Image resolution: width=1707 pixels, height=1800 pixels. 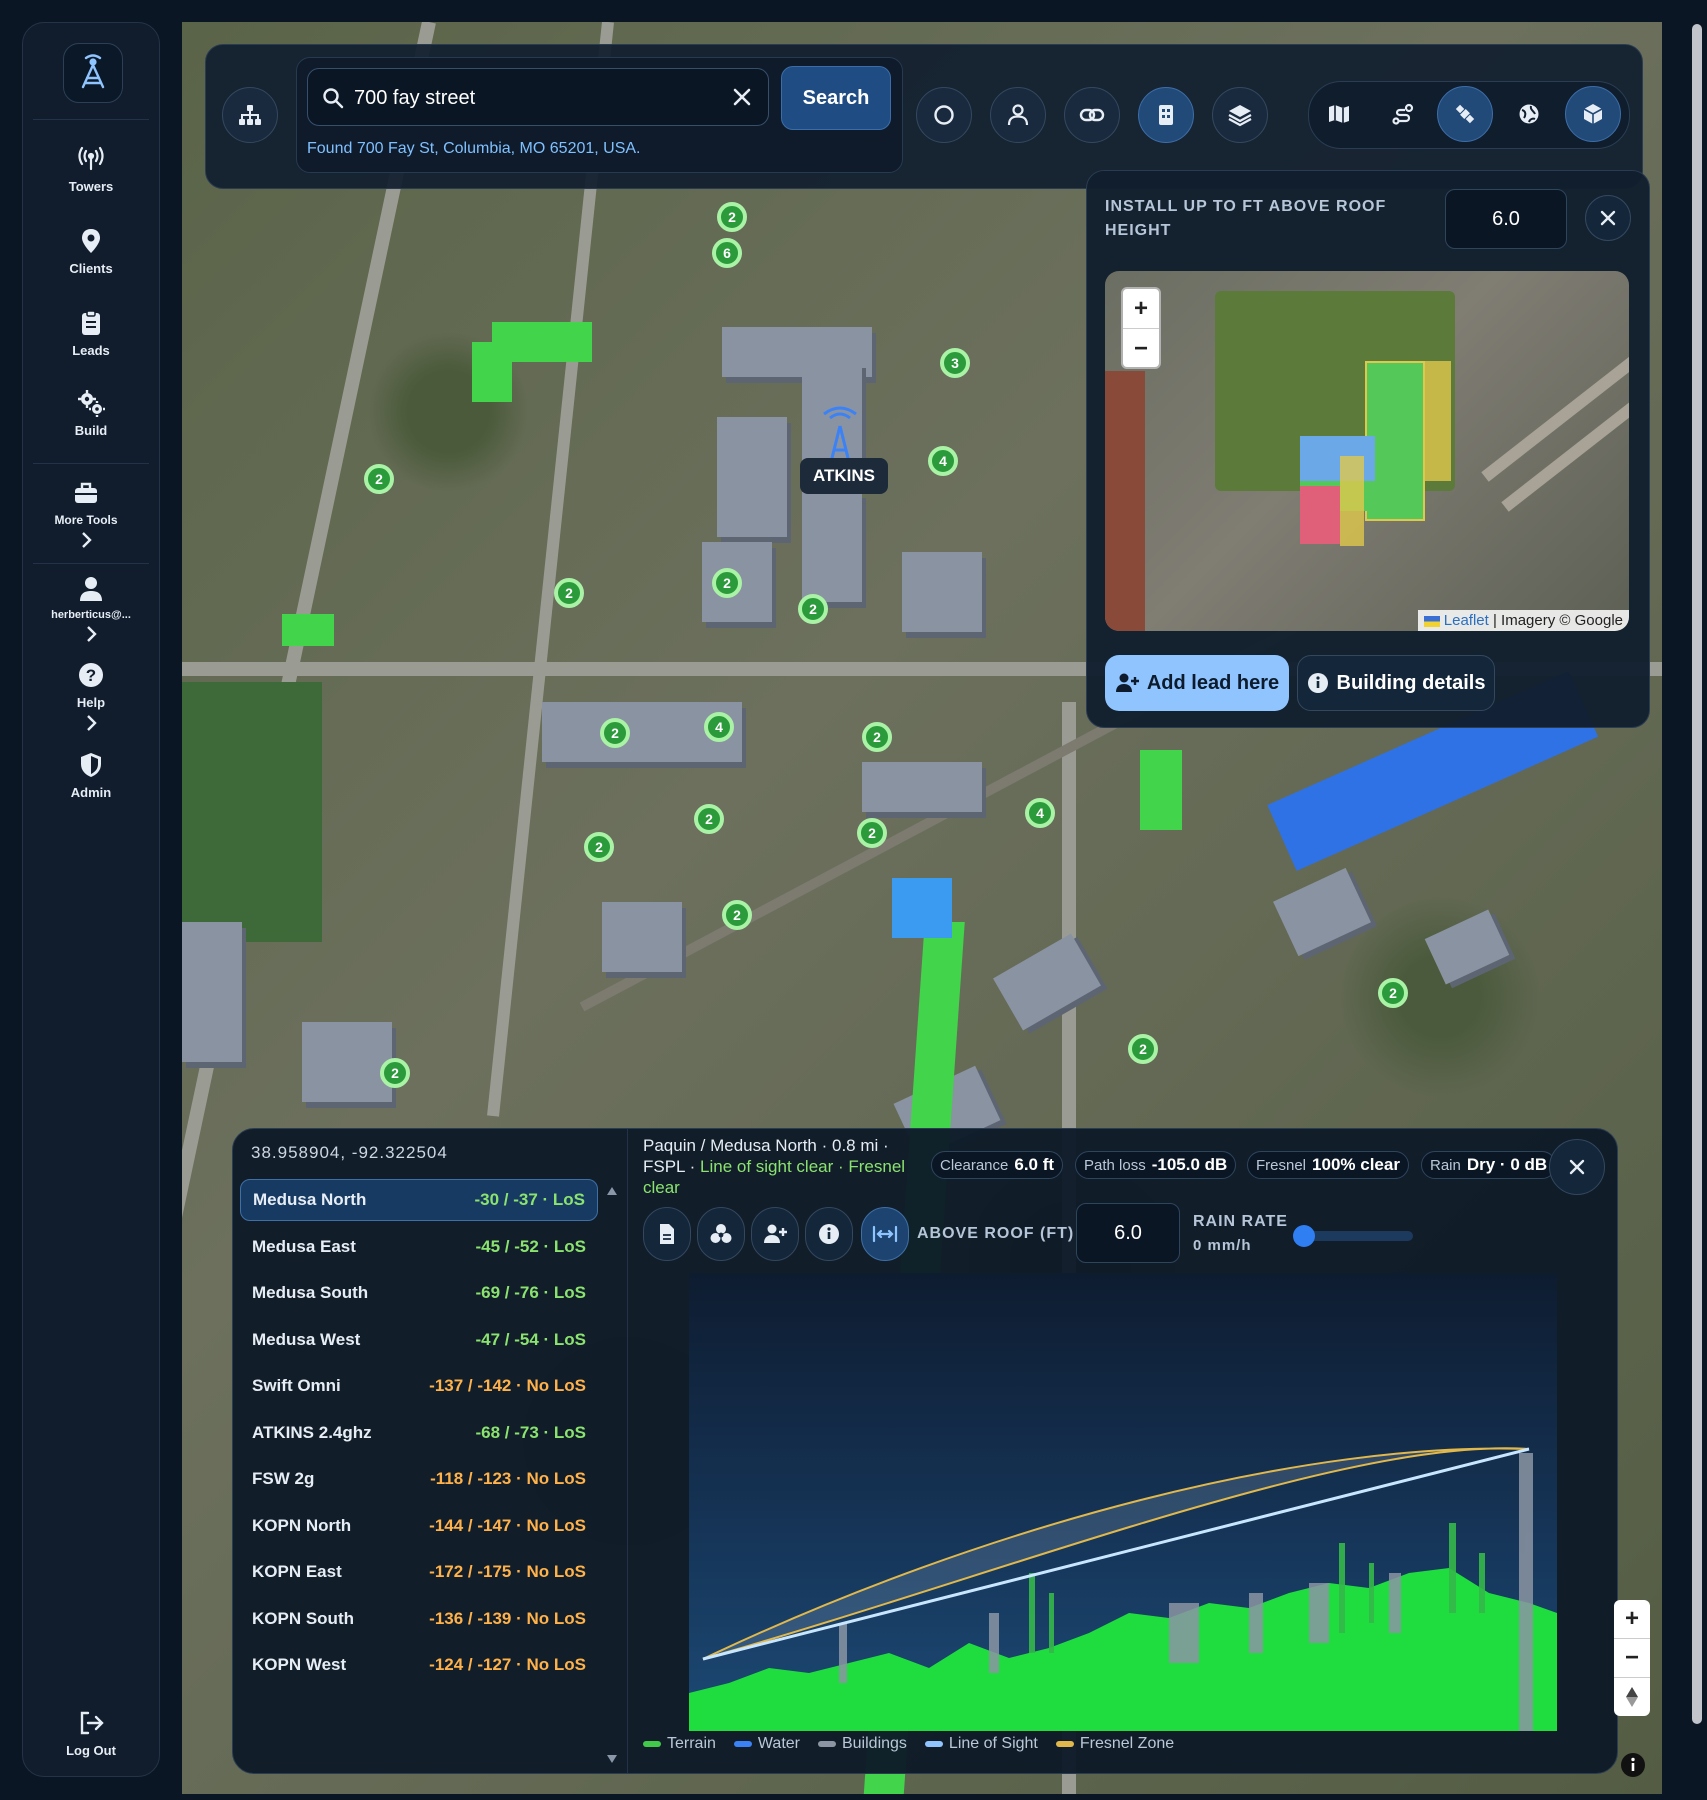 I want to click on clearance-chip: Clearance 6.0 ft, so click(x=997, y=1165).